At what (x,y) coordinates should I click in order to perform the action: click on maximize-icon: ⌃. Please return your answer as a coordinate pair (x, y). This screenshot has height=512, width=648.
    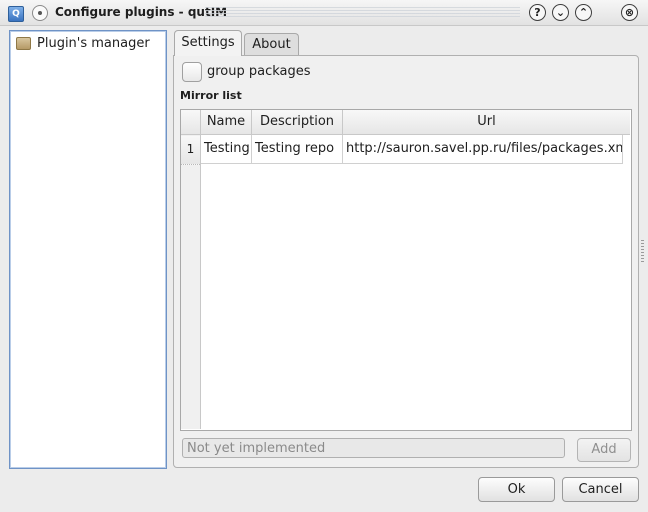
    Looking at the image, I should click on (583, 12).